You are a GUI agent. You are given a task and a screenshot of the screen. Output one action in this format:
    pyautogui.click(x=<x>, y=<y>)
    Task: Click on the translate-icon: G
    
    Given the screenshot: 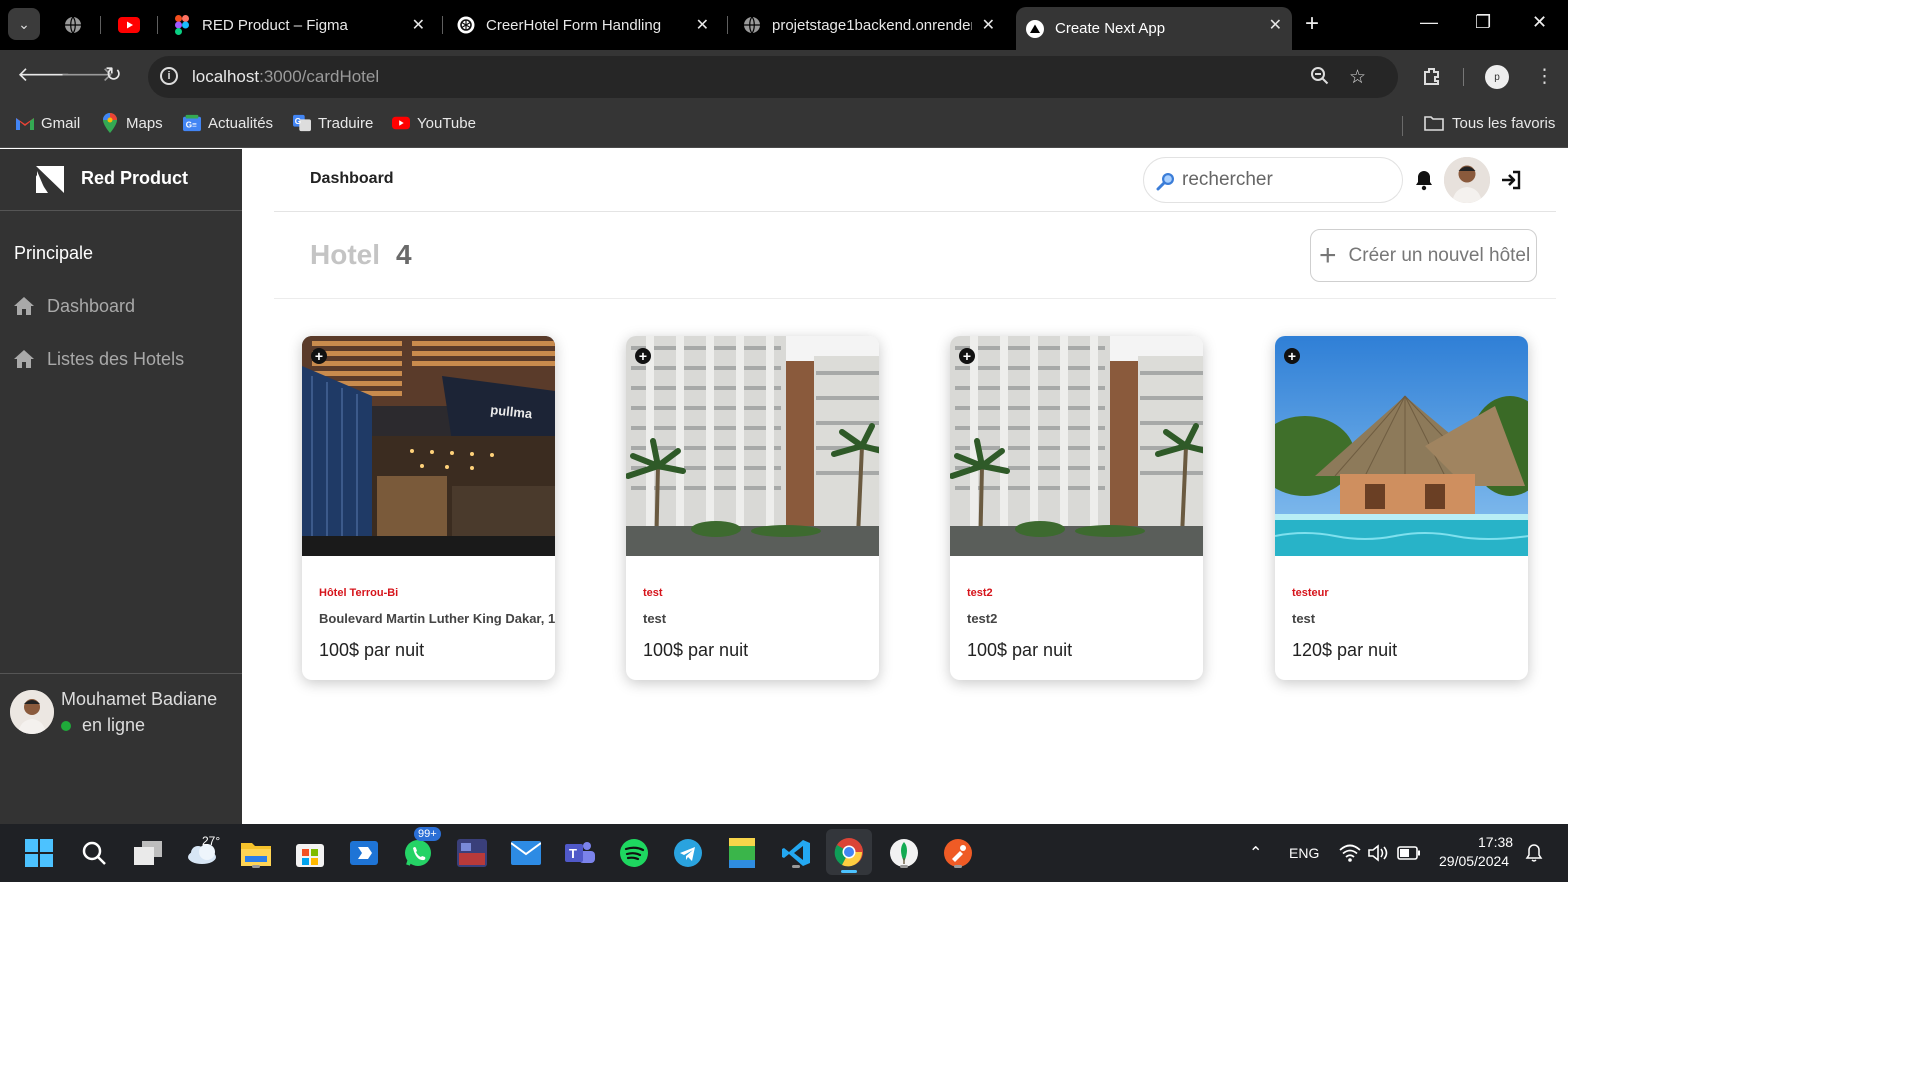 What is the action you would take?
    pyautogui.click(x=302, y=123)
    